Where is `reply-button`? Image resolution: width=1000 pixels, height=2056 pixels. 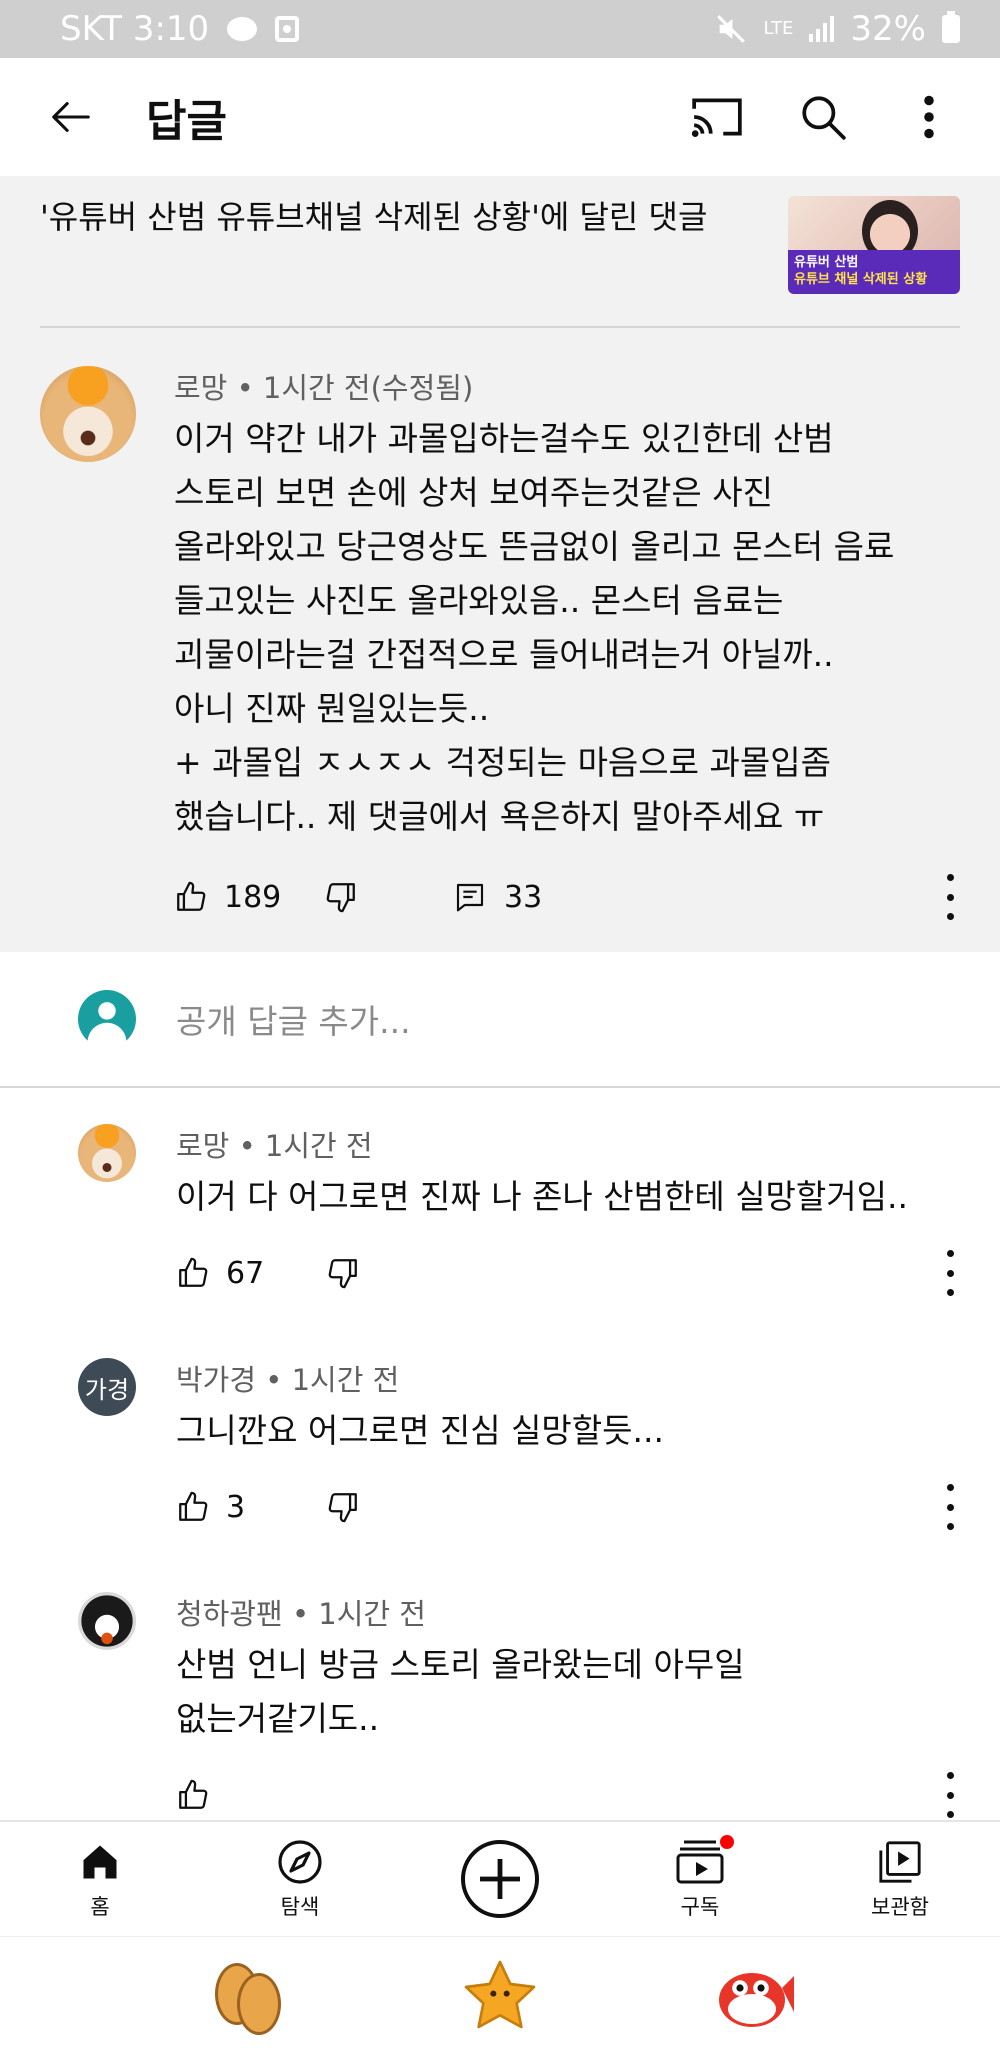
reply-button is located at coordinates (479, 897).